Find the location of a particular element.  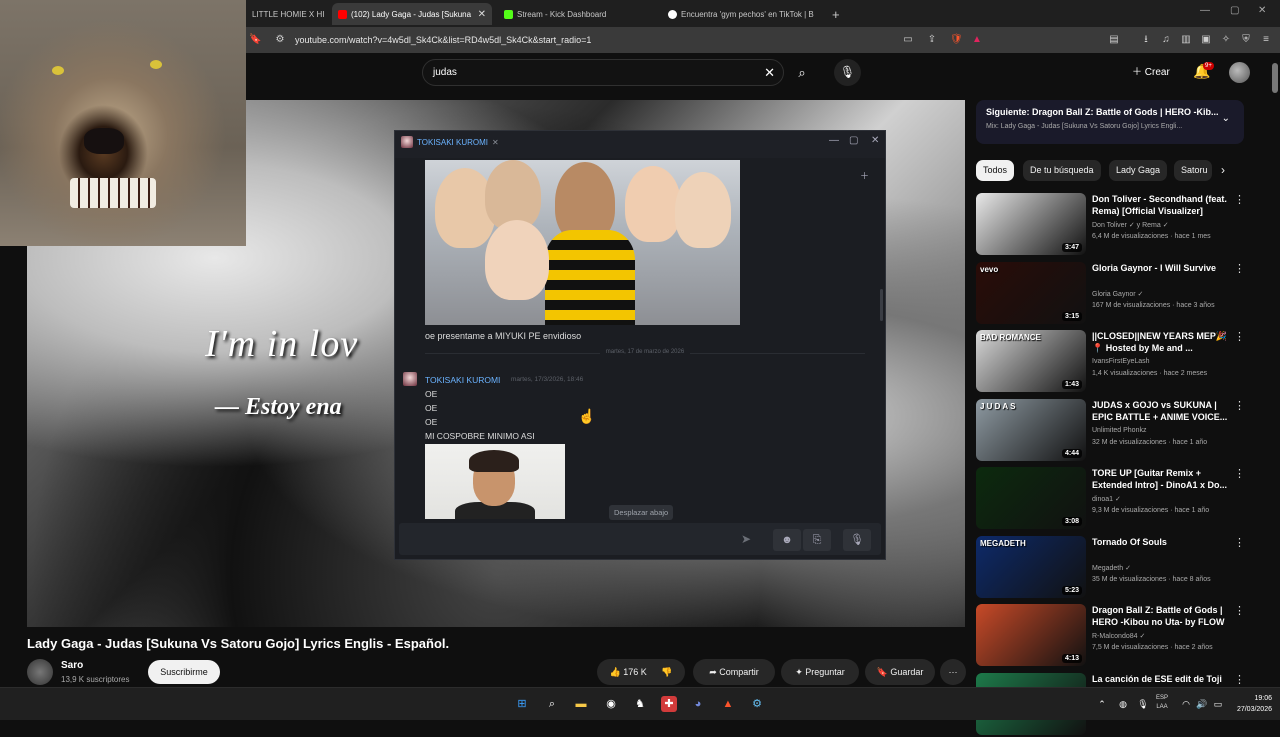

subscribe-button: Suscribirme is located at coordinates (184, 672).